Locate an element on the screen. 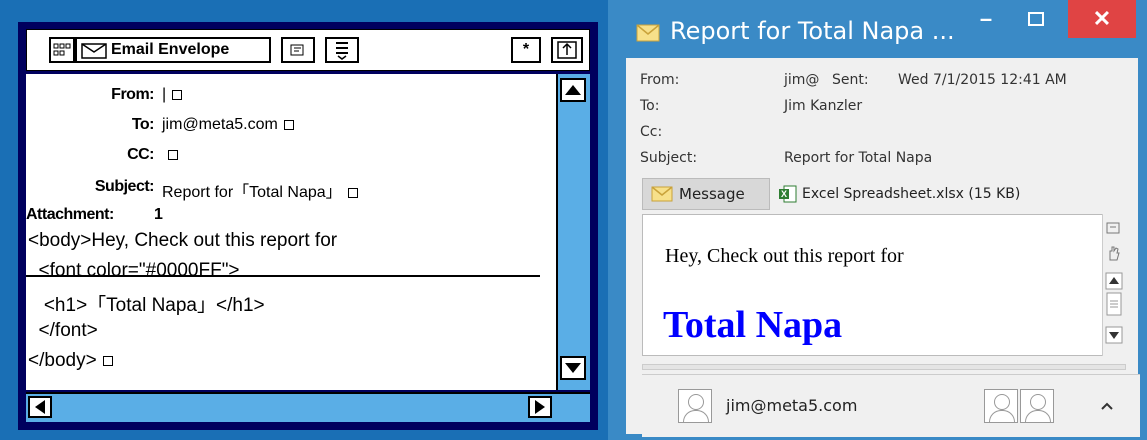 This screenshot has height=440, width=1147. email-envelope-button: Email Envelope is located at coordinates (173, 50).